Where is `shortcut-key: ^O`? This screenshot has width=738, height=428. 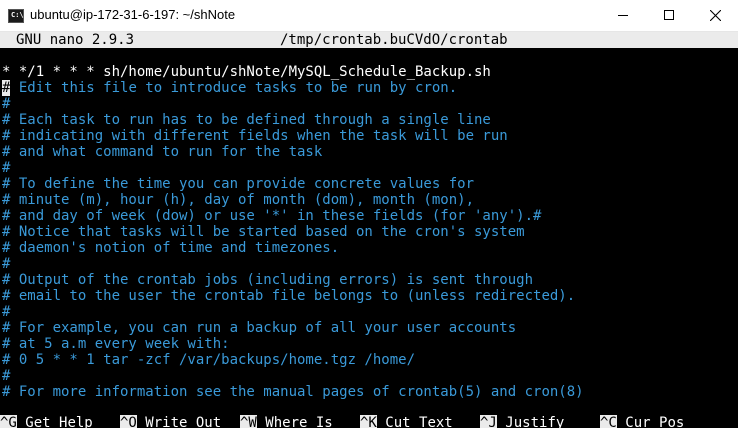
shortcut-key: ^O is located at coordinates (128, 421).